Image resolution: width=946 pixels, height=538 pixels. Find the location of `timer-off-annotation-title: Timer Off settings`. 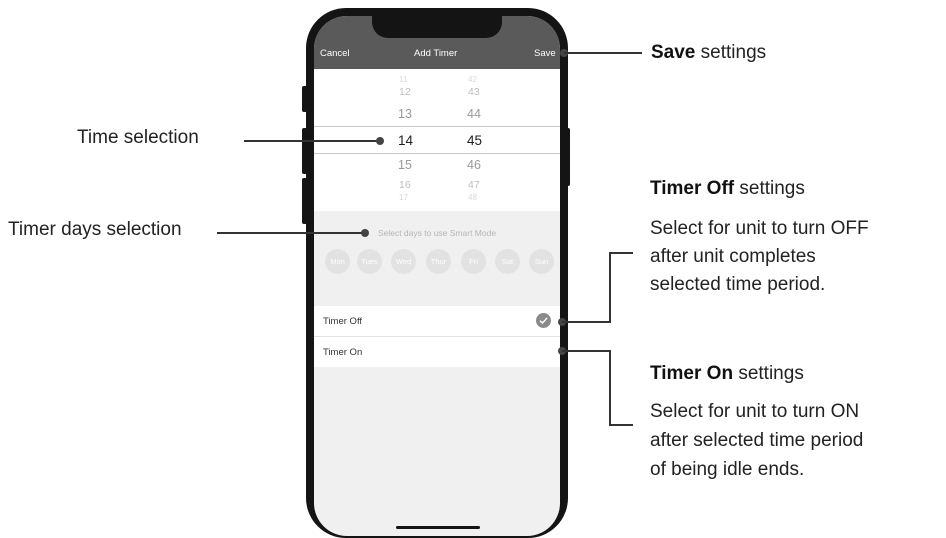

timer-off-annotation-title: Timer Off settings is located at coordinates (727, 189).